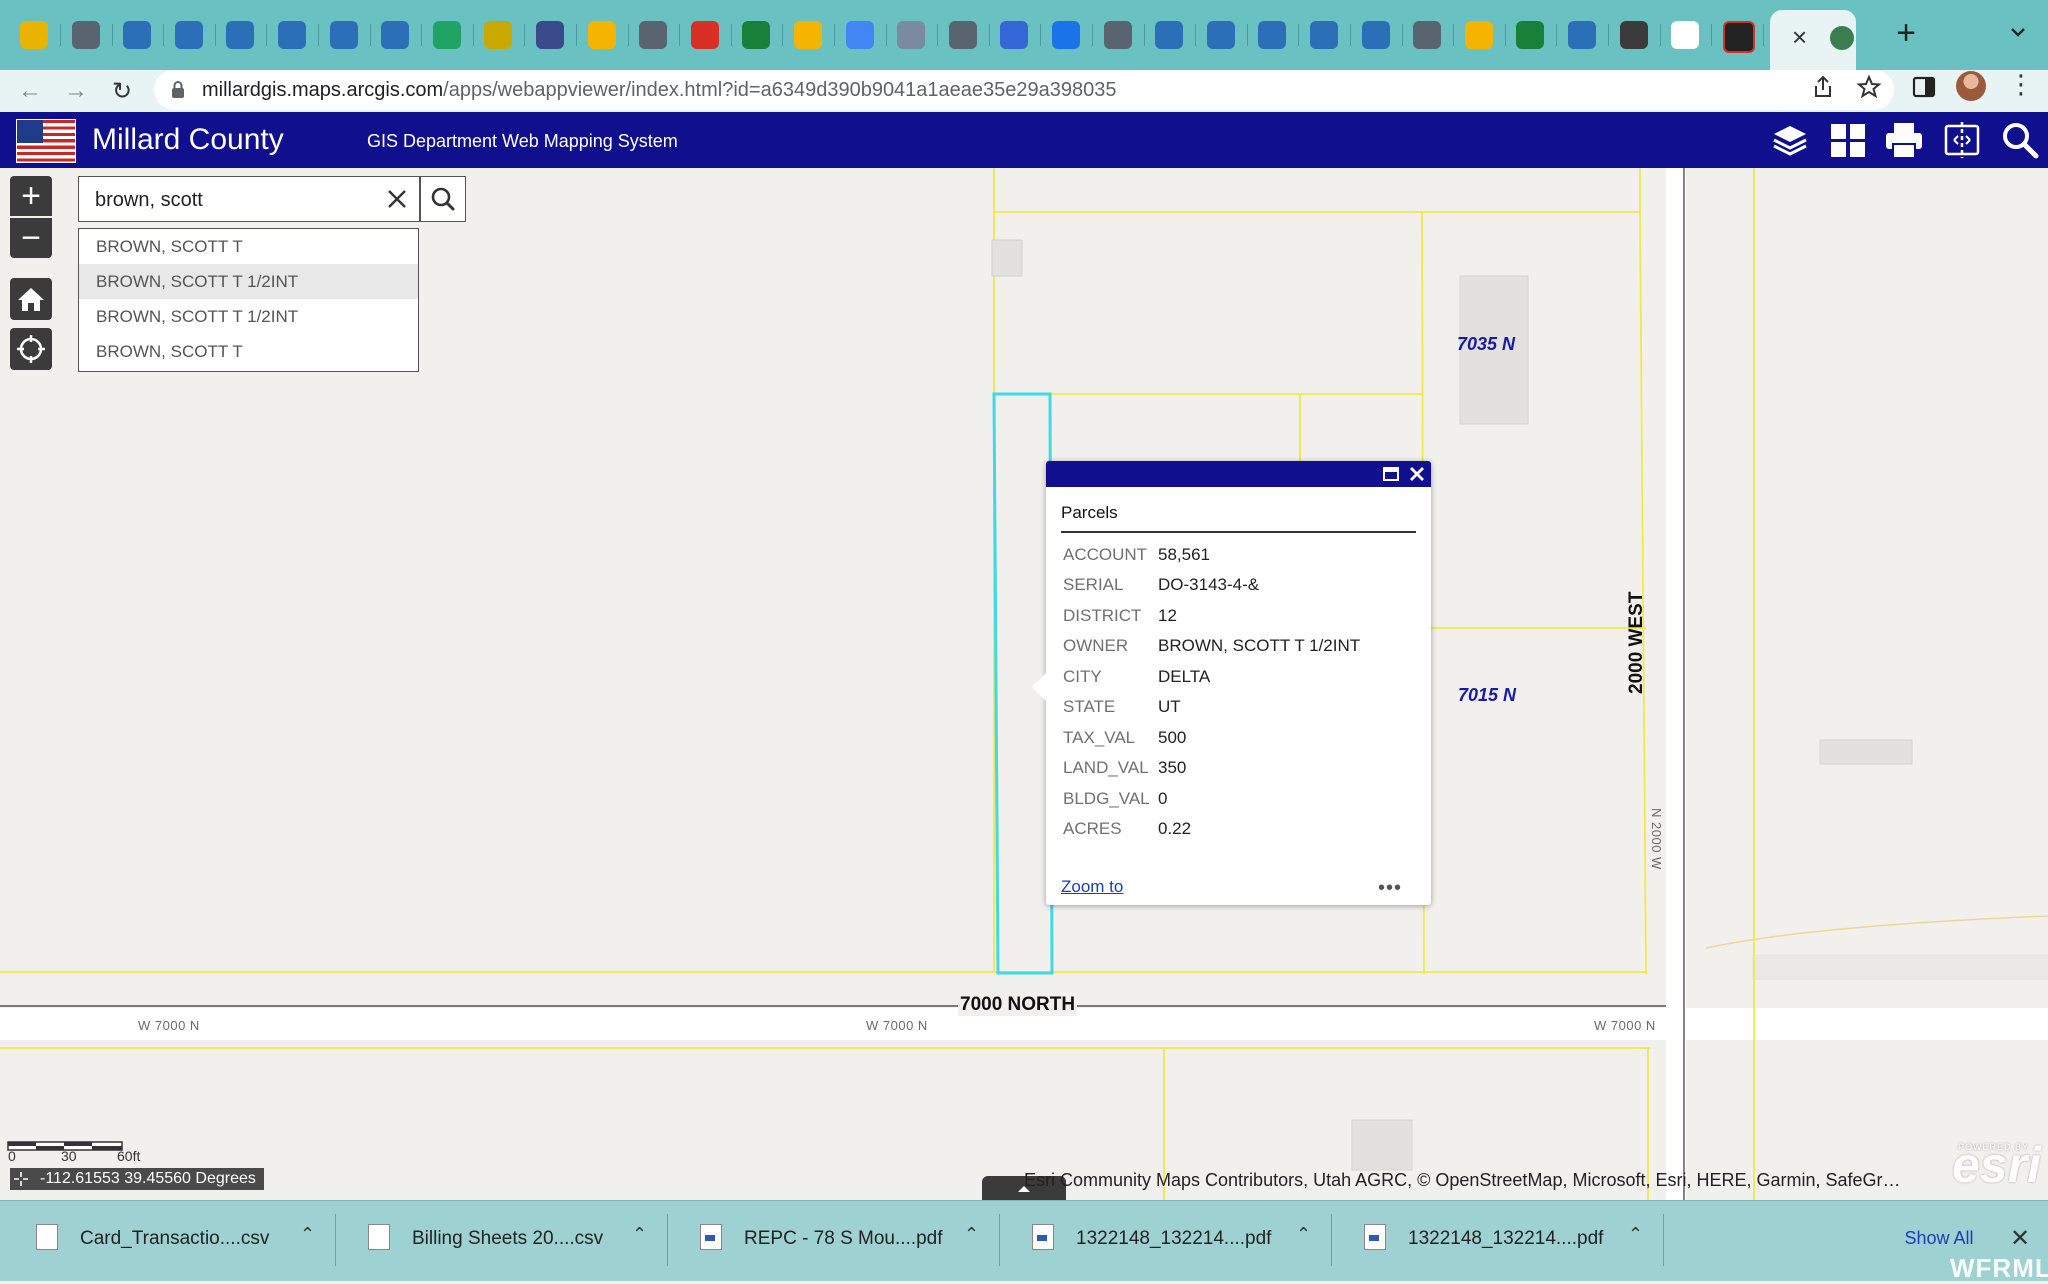 The image size is (2048, 1284). What do you see at coordinates (31, 238) in the screenshot?
I see `zoom-out-button: −` at bounding box center [31, 238].